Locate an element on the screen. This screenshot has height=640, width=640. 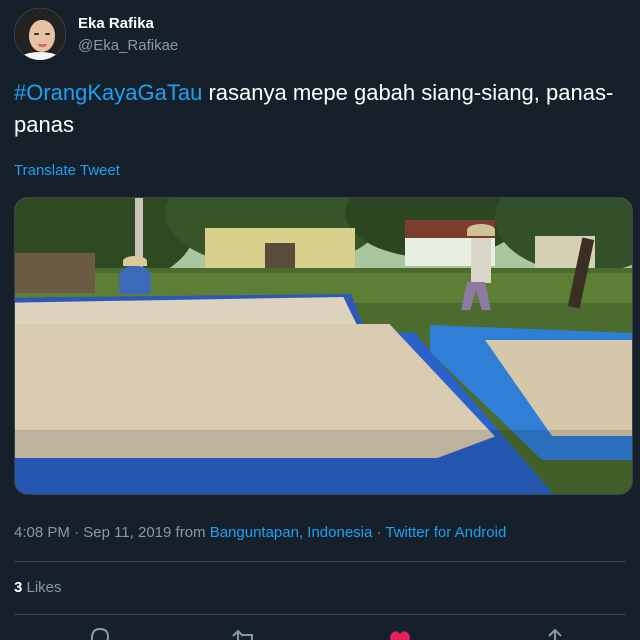
retweet-icon is located at coordinates (245, 632).